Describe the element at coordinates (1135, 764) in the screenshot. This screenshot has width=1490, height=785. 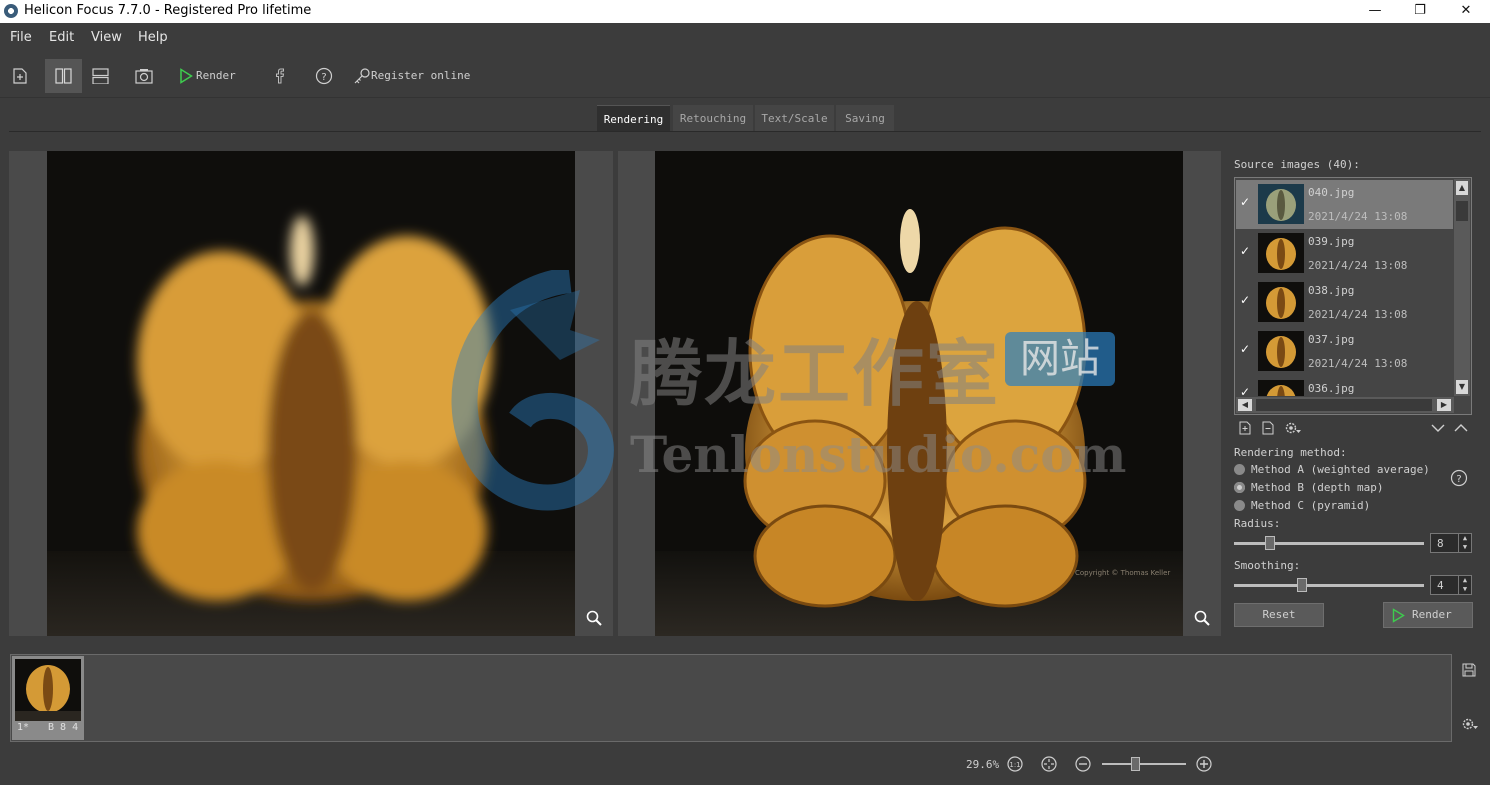
I see `zoom-slider-handle` at that location.